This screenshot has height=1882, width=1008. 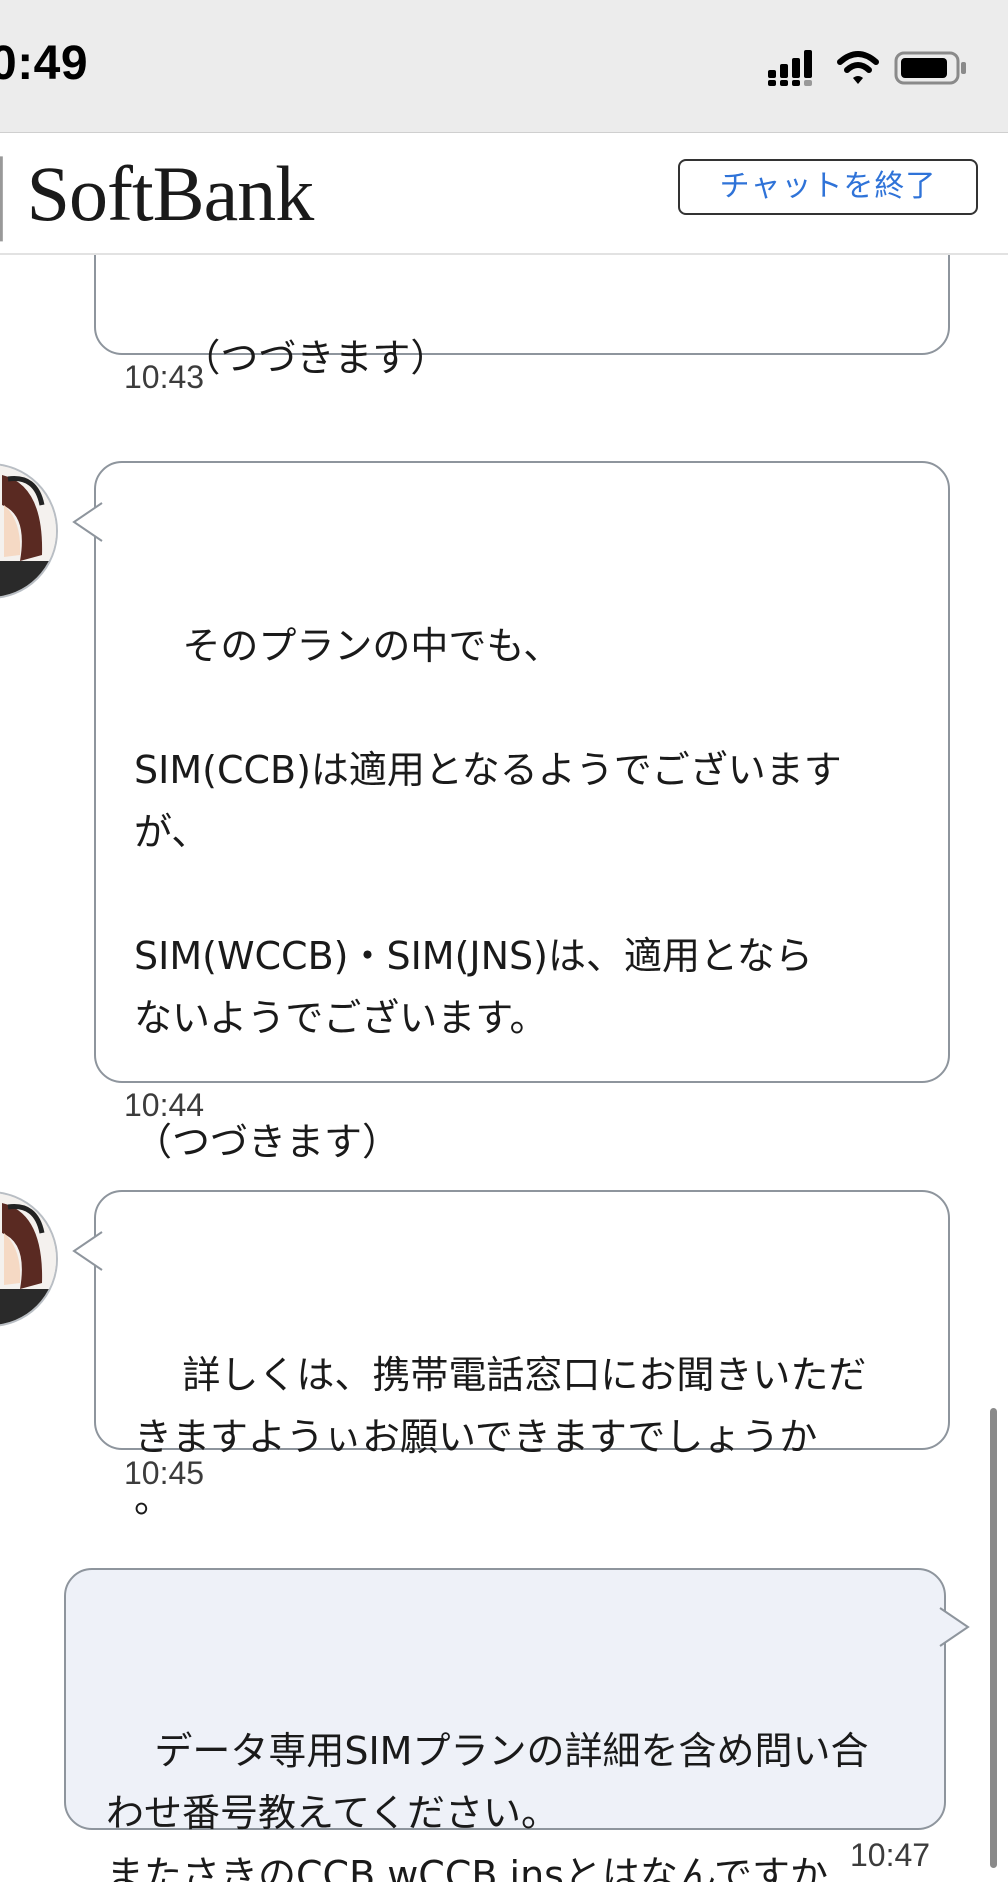 I want to click on app-header: ▌SoftBank チャットを終了, so click(x=504, y=194).